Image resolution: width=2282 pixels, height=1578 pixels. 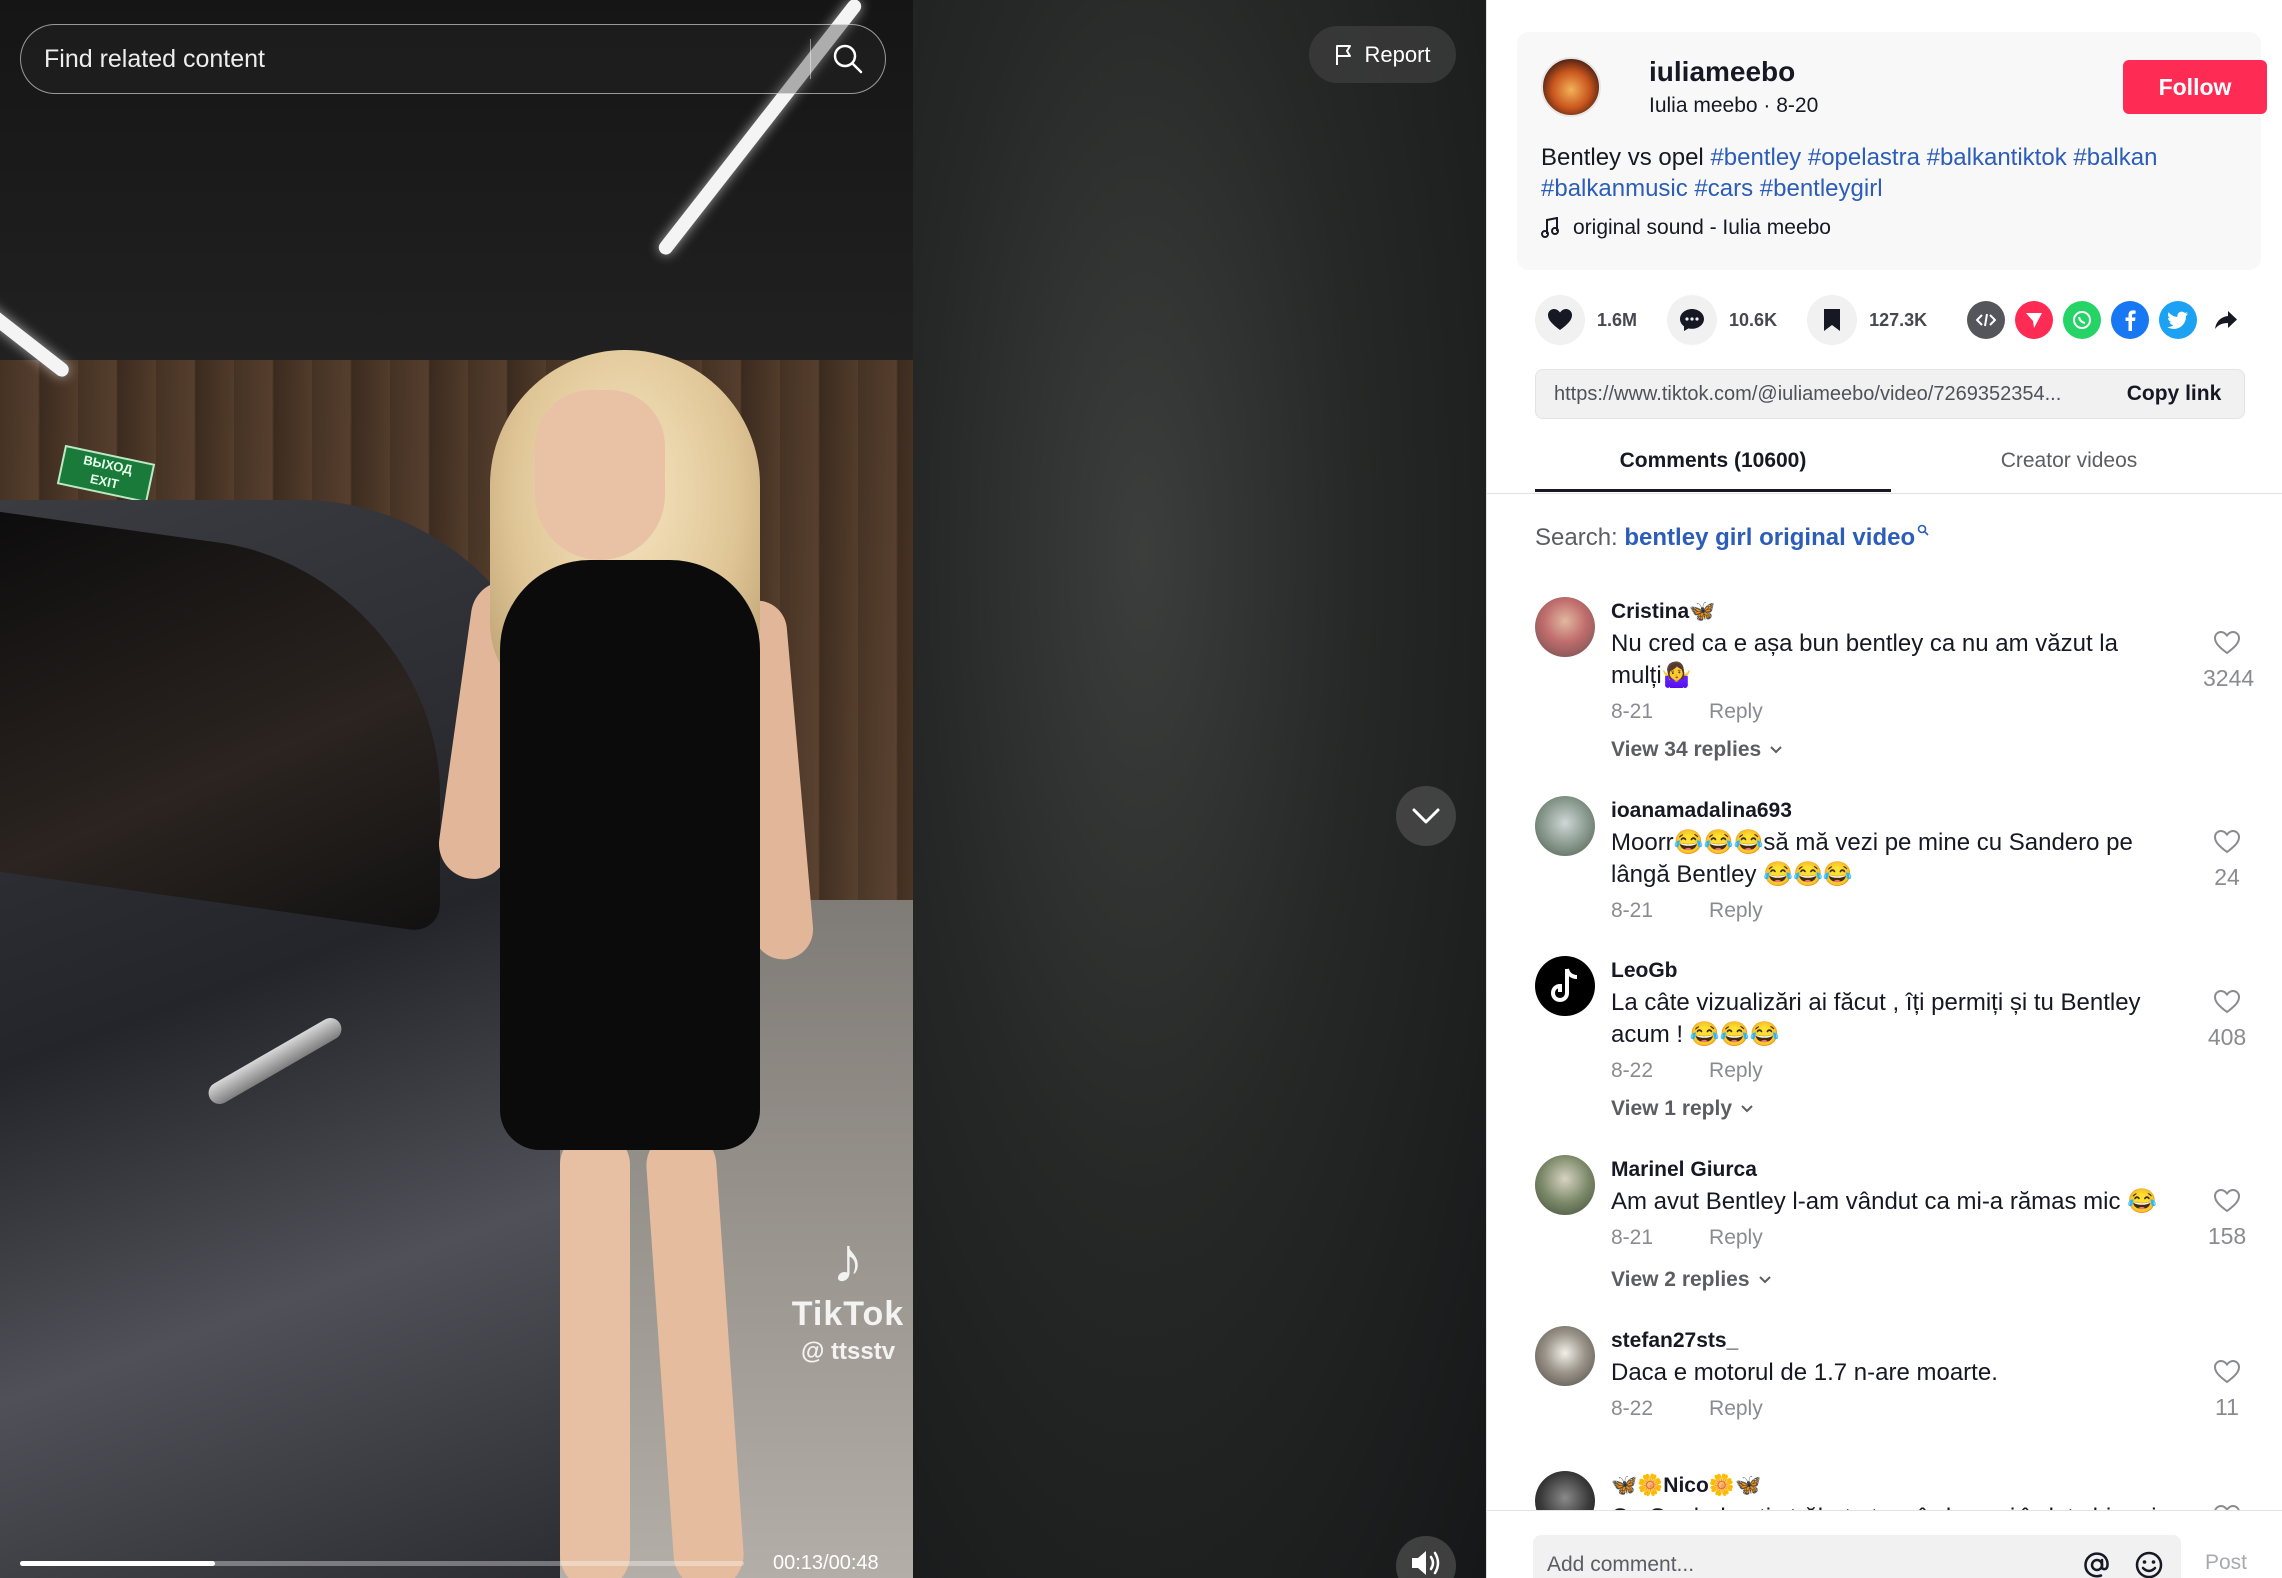 I want to click on search-button, so click(x=848, y=59).